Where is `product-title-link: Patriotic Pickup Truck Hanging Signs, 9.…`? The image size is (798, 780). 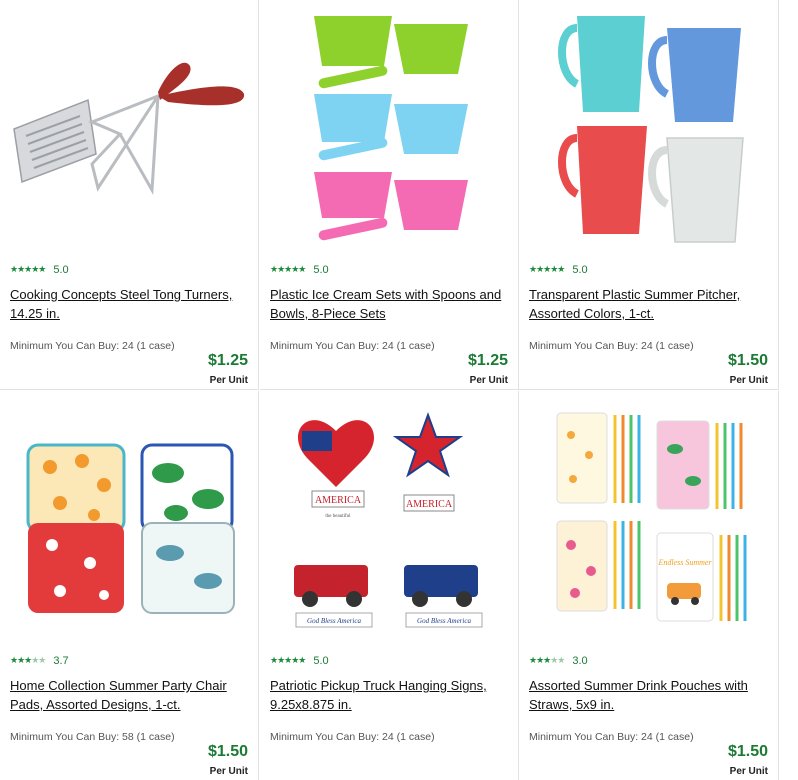 product-title-link: Patriotic Pickup Truck Hanging Signs, 9.… is located at coordinates (390, 695).